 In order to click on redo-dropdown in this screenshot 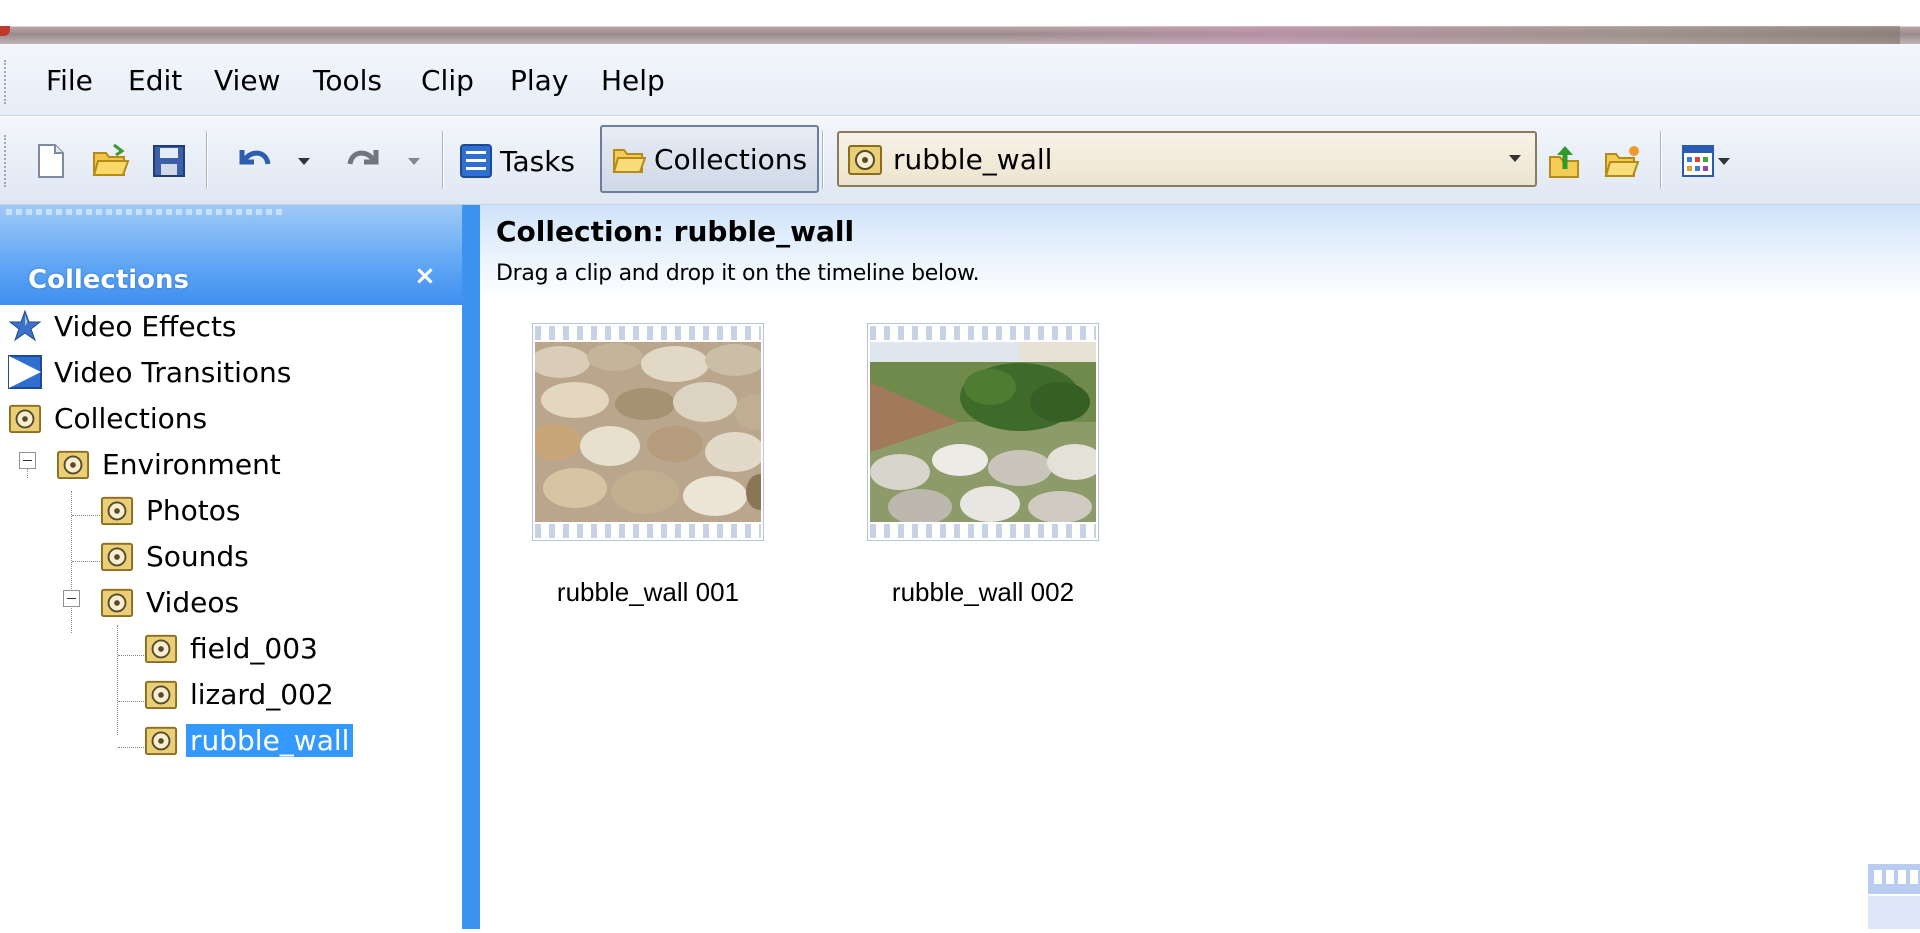, I will do `click(414, 161)`.